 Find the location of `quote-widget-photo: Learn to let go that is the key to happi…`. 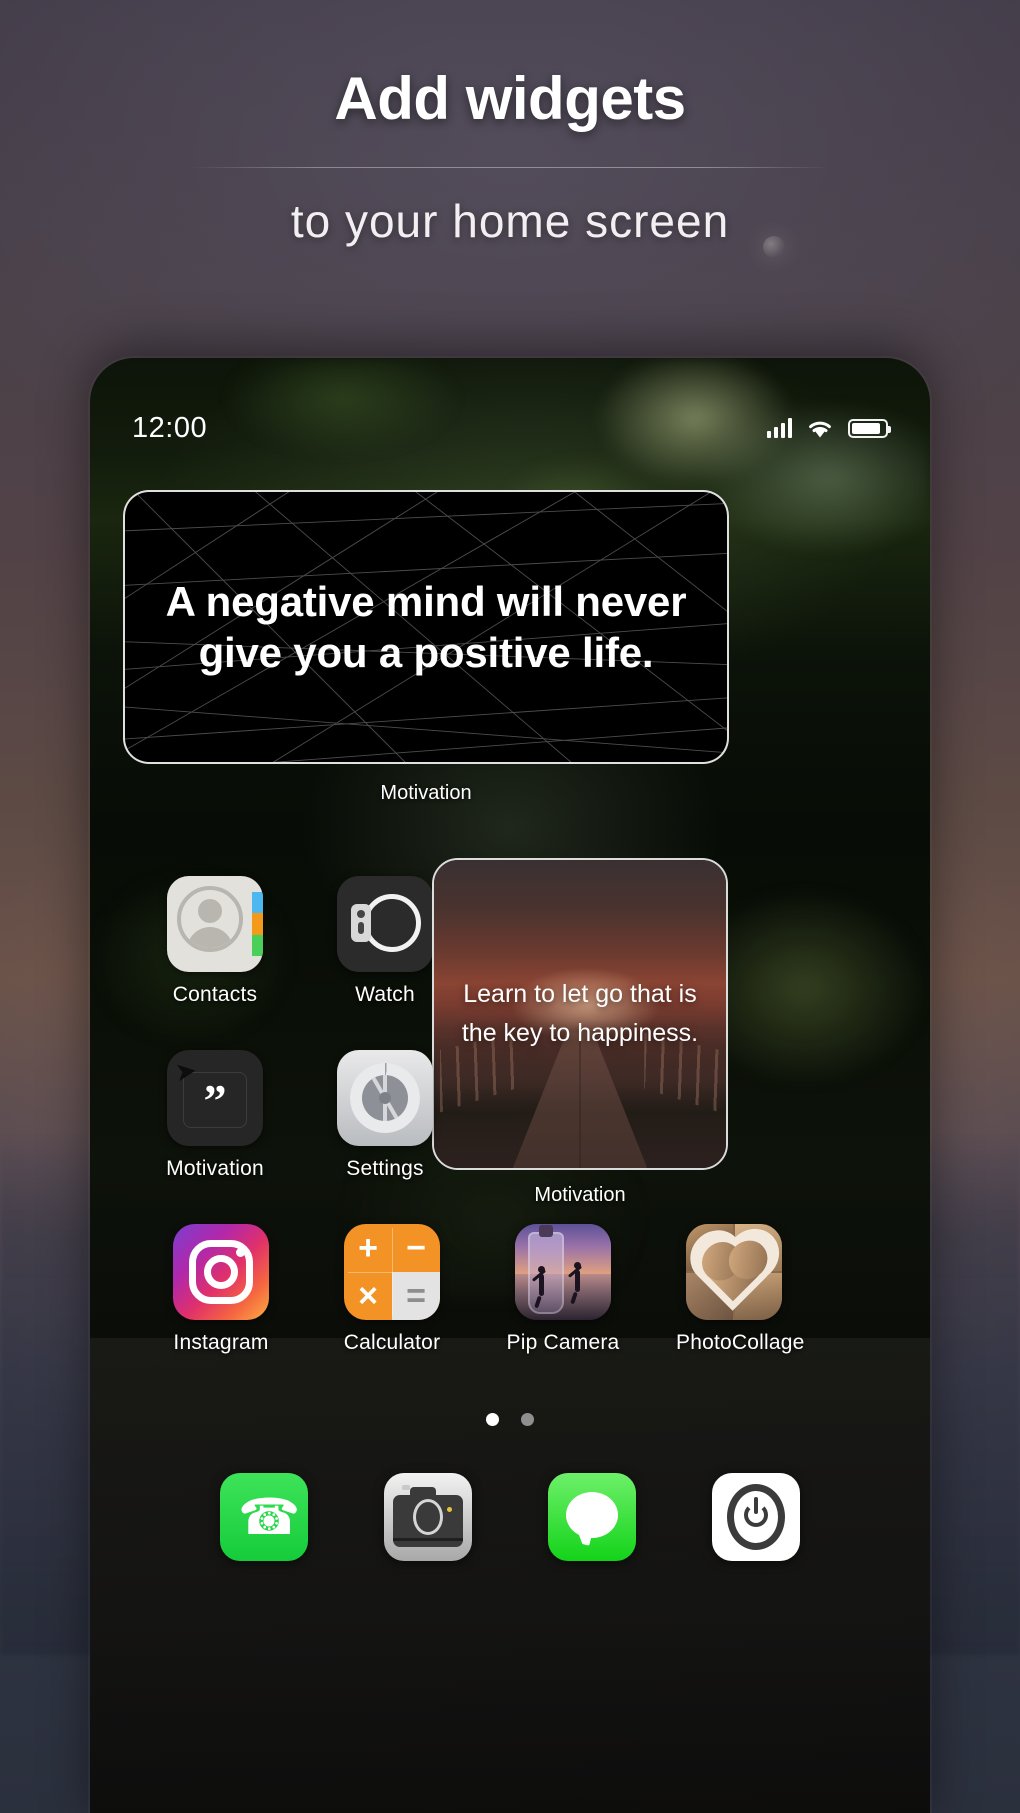

quote-widget-photo: Learn to let go that is the key to happi… is located at coordinates (580, 1014).